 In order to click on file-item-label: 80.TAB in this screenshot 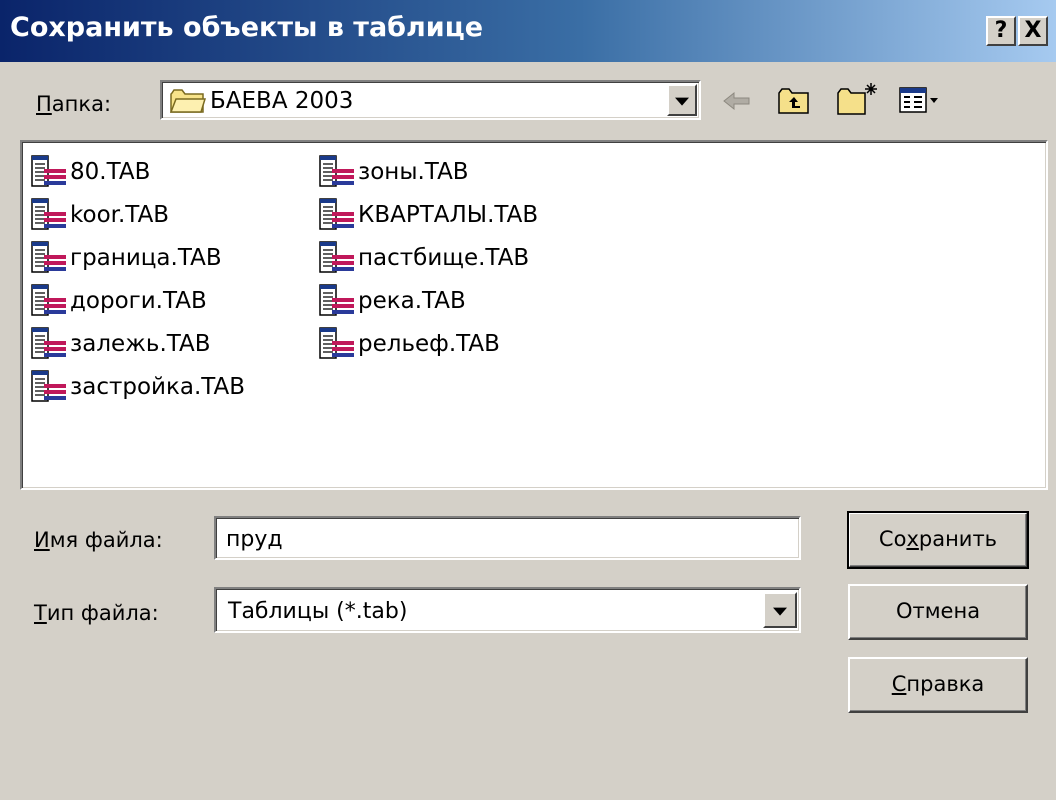, I will do `click(110, 171)`.